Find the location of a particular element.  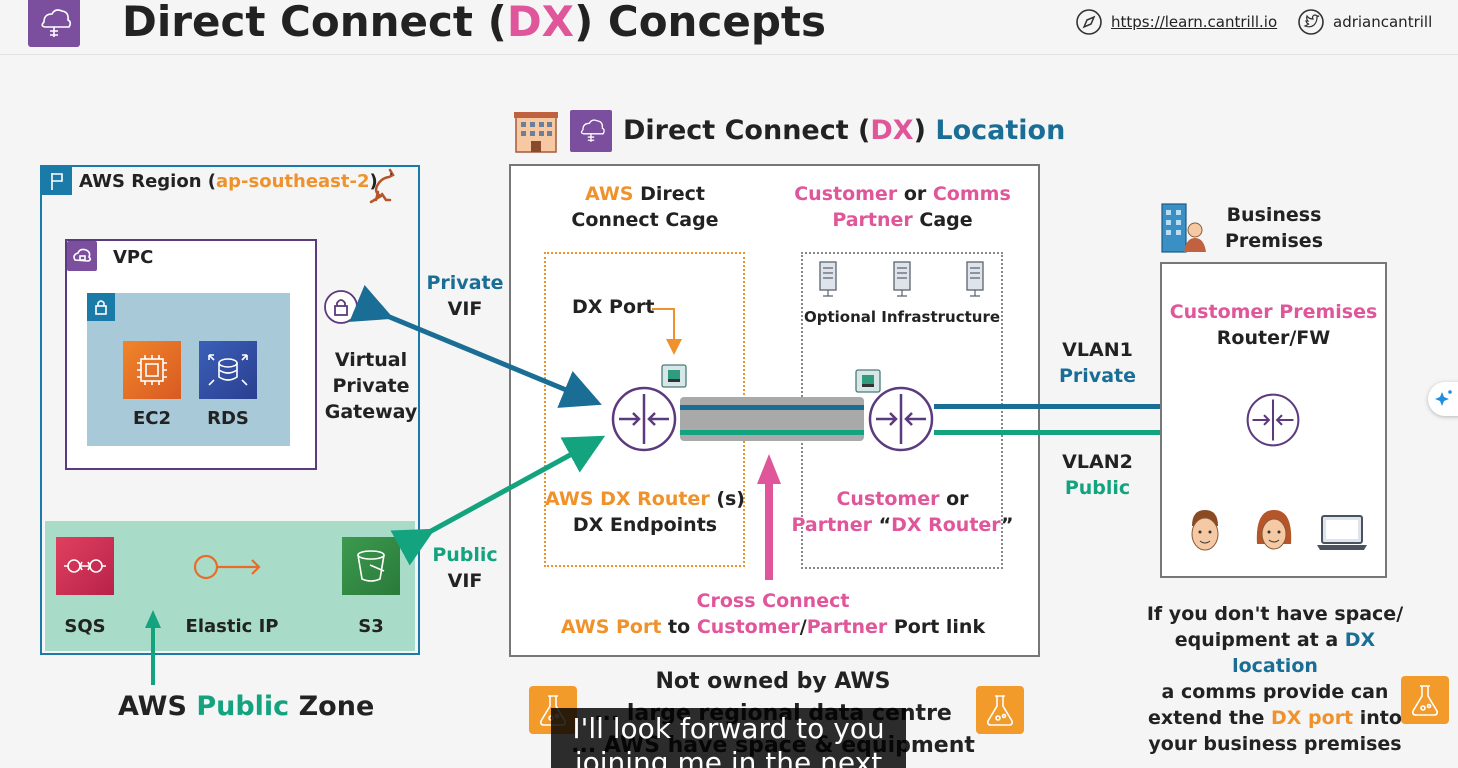

twitter-icon is located at coordinates (1311, 22).